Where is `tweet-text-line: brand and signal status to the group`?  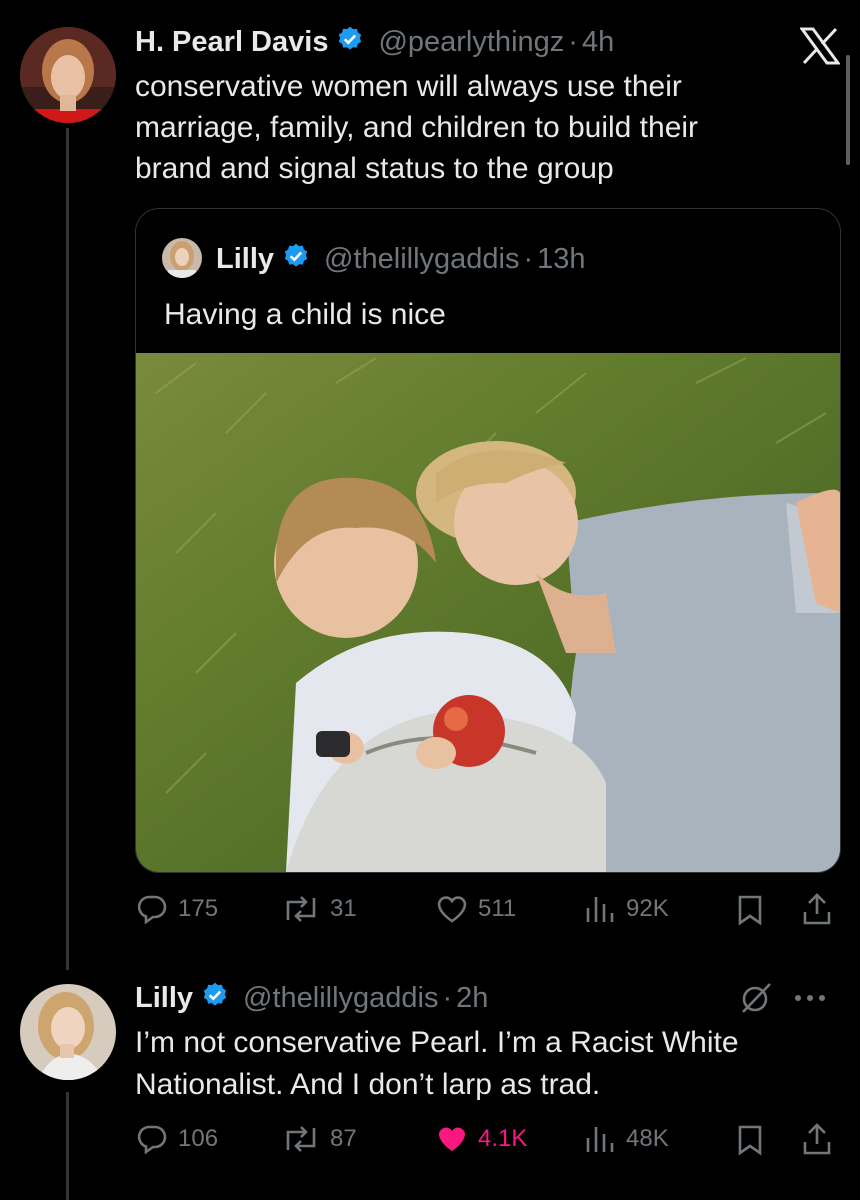 tweet-text-line: brand and signal status to the group is located at coordinates (374, 168).